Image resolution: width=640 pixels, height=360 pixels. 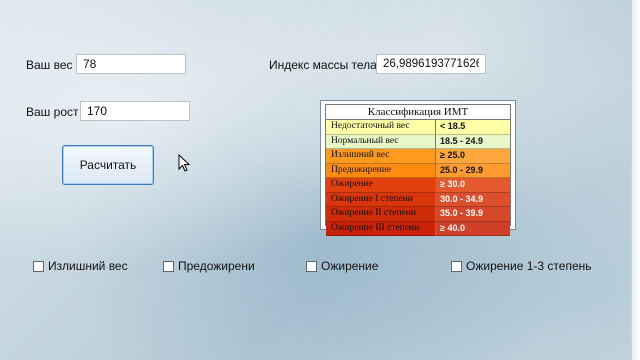 I want to click on bmi-table-row: Нормальный вес 18.5 - 24.9, so click(x=418, y=141).